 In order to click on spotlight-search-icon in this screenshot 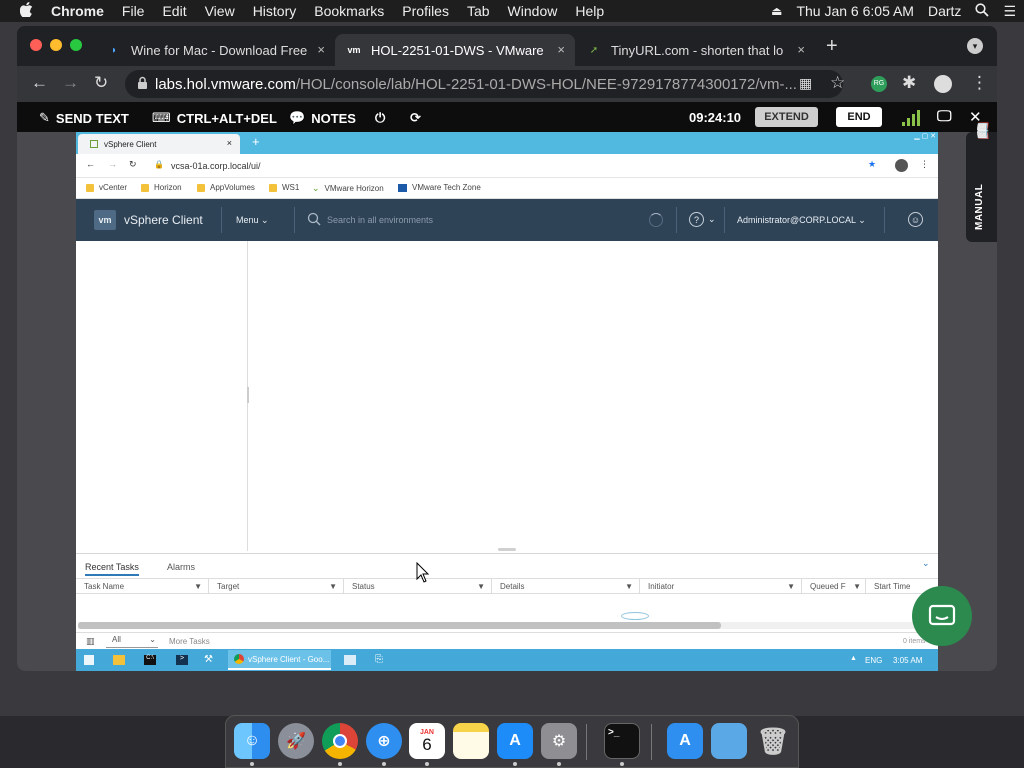, I will do `click(982, 11)`.